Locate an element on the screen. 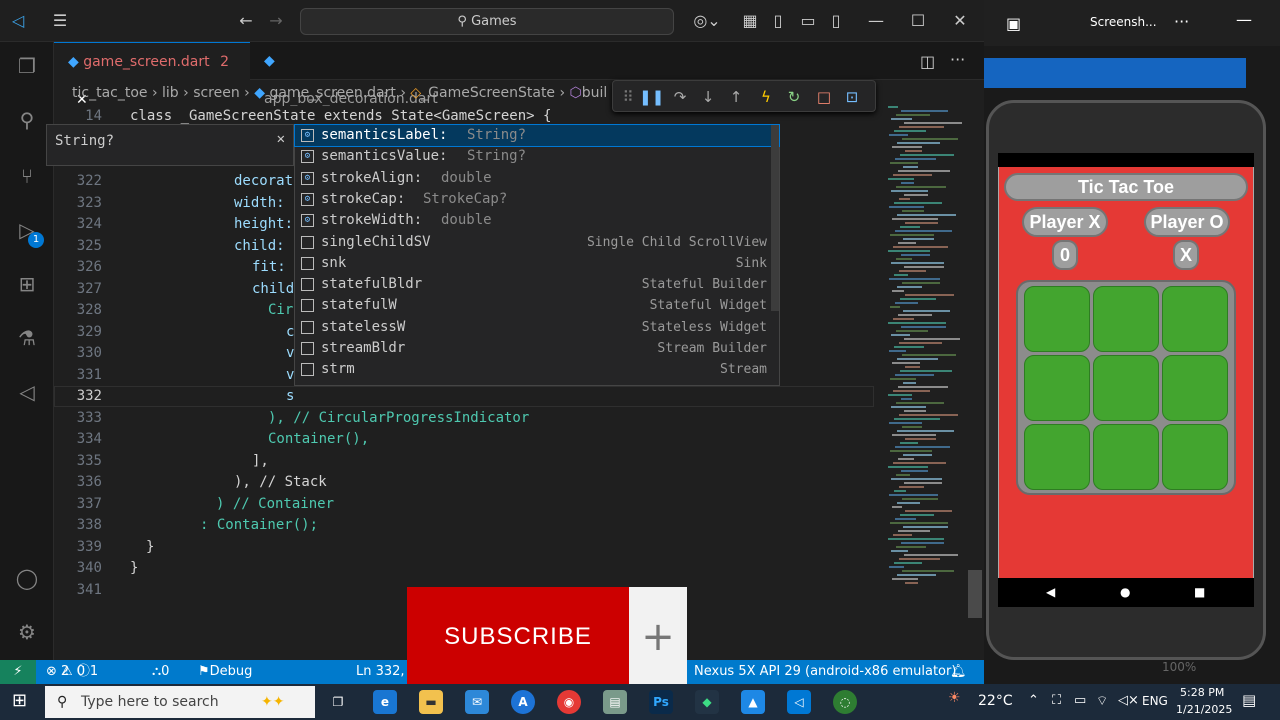 Image resolution: width=1280 pixels, height=720 pixels. suggestion-item: streamBldr Stream Builder is located at coordinates (537, 348).